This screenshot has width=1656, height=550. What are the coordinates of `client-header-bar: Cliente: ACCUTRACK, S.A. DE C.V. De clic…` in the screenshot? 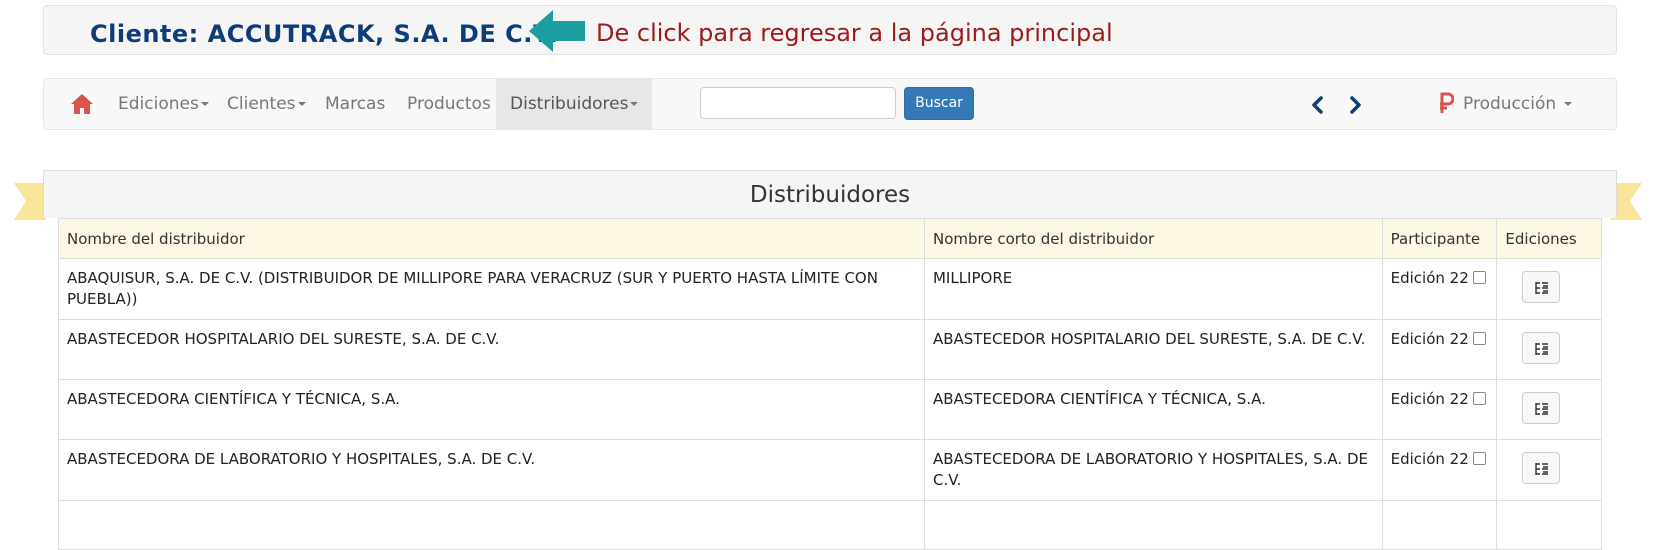 It's located at (830, 30).